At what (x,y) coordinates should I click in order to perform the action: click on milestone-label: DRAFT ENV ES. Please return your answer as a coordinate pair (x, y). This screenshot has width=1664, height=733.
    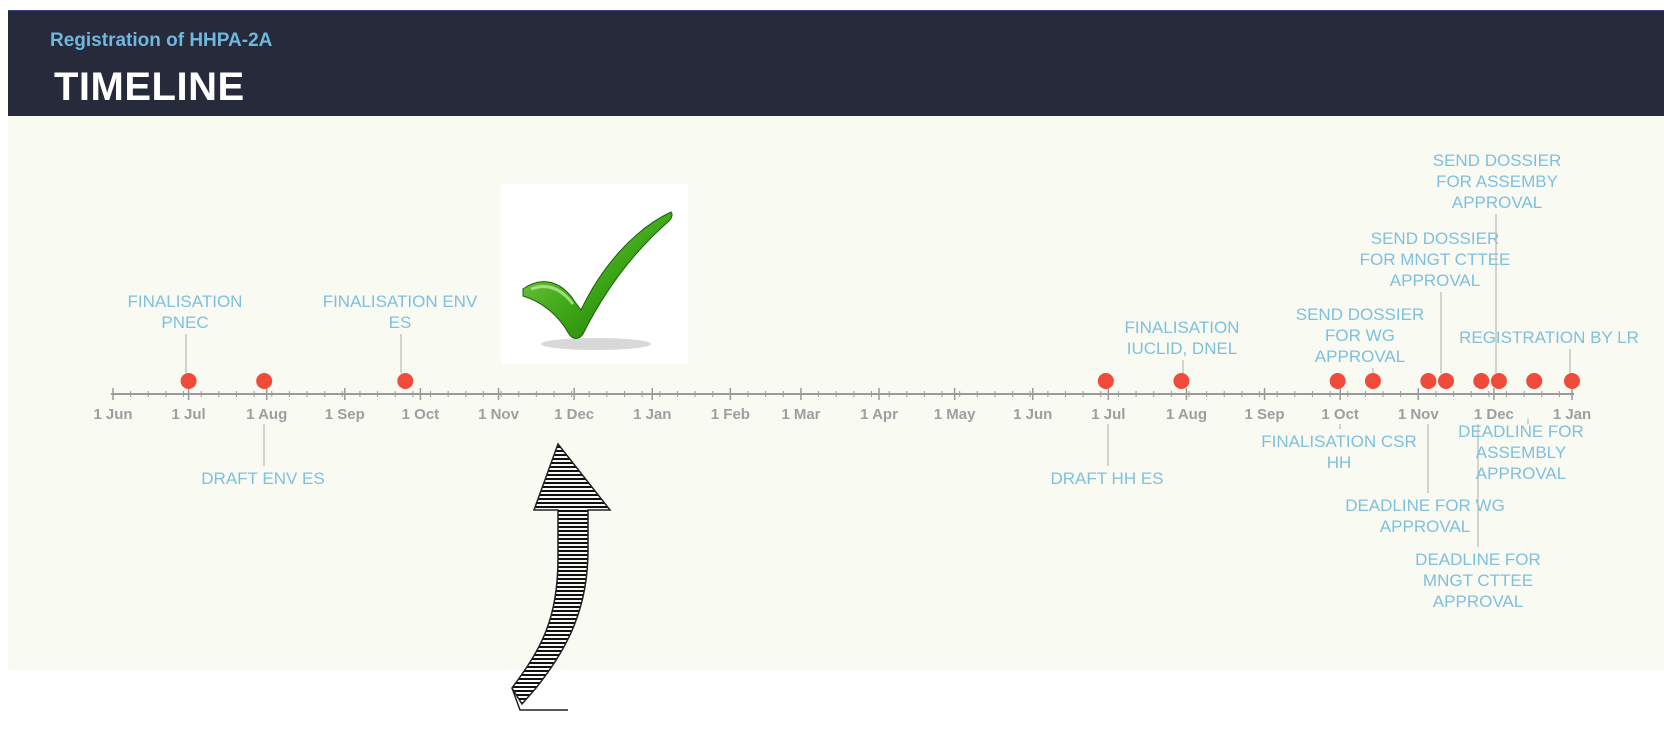
    Looking at the image, I should click on (262, 478).